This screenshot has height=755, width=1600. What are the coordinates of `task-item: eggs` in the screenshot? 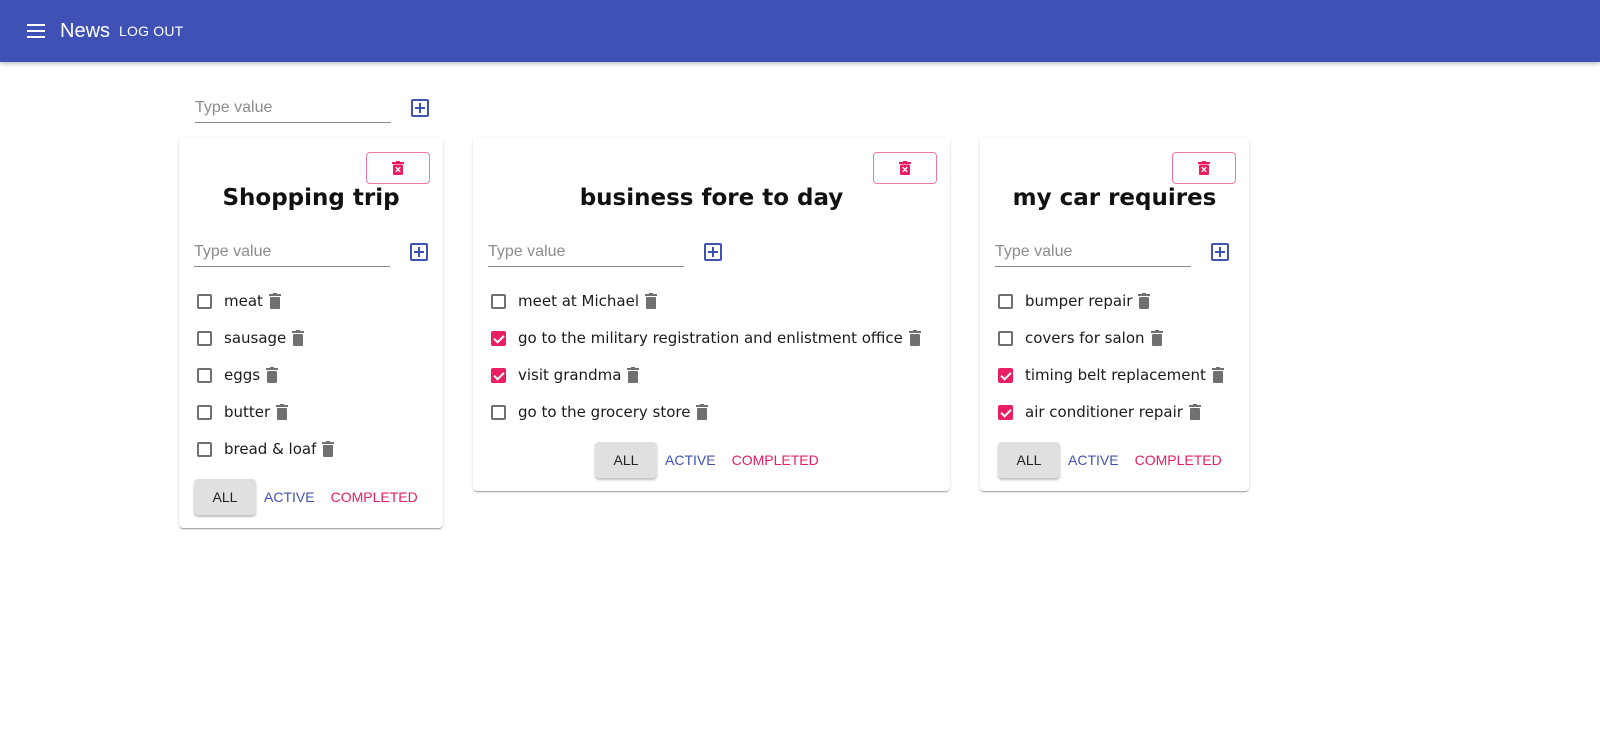 It's located at (238, 375).